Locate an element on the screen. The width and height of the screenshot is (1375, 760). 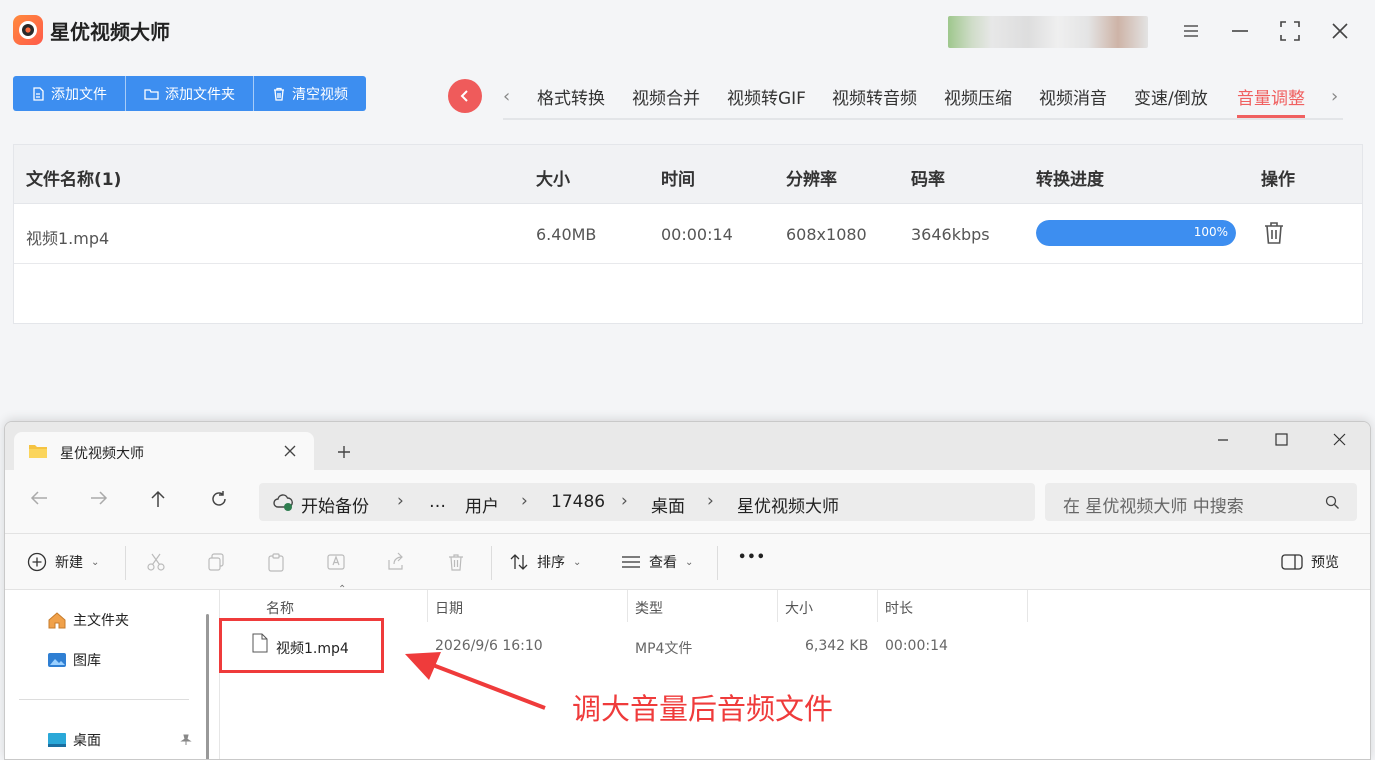
pin-icon is located at coordinates (186, 740).